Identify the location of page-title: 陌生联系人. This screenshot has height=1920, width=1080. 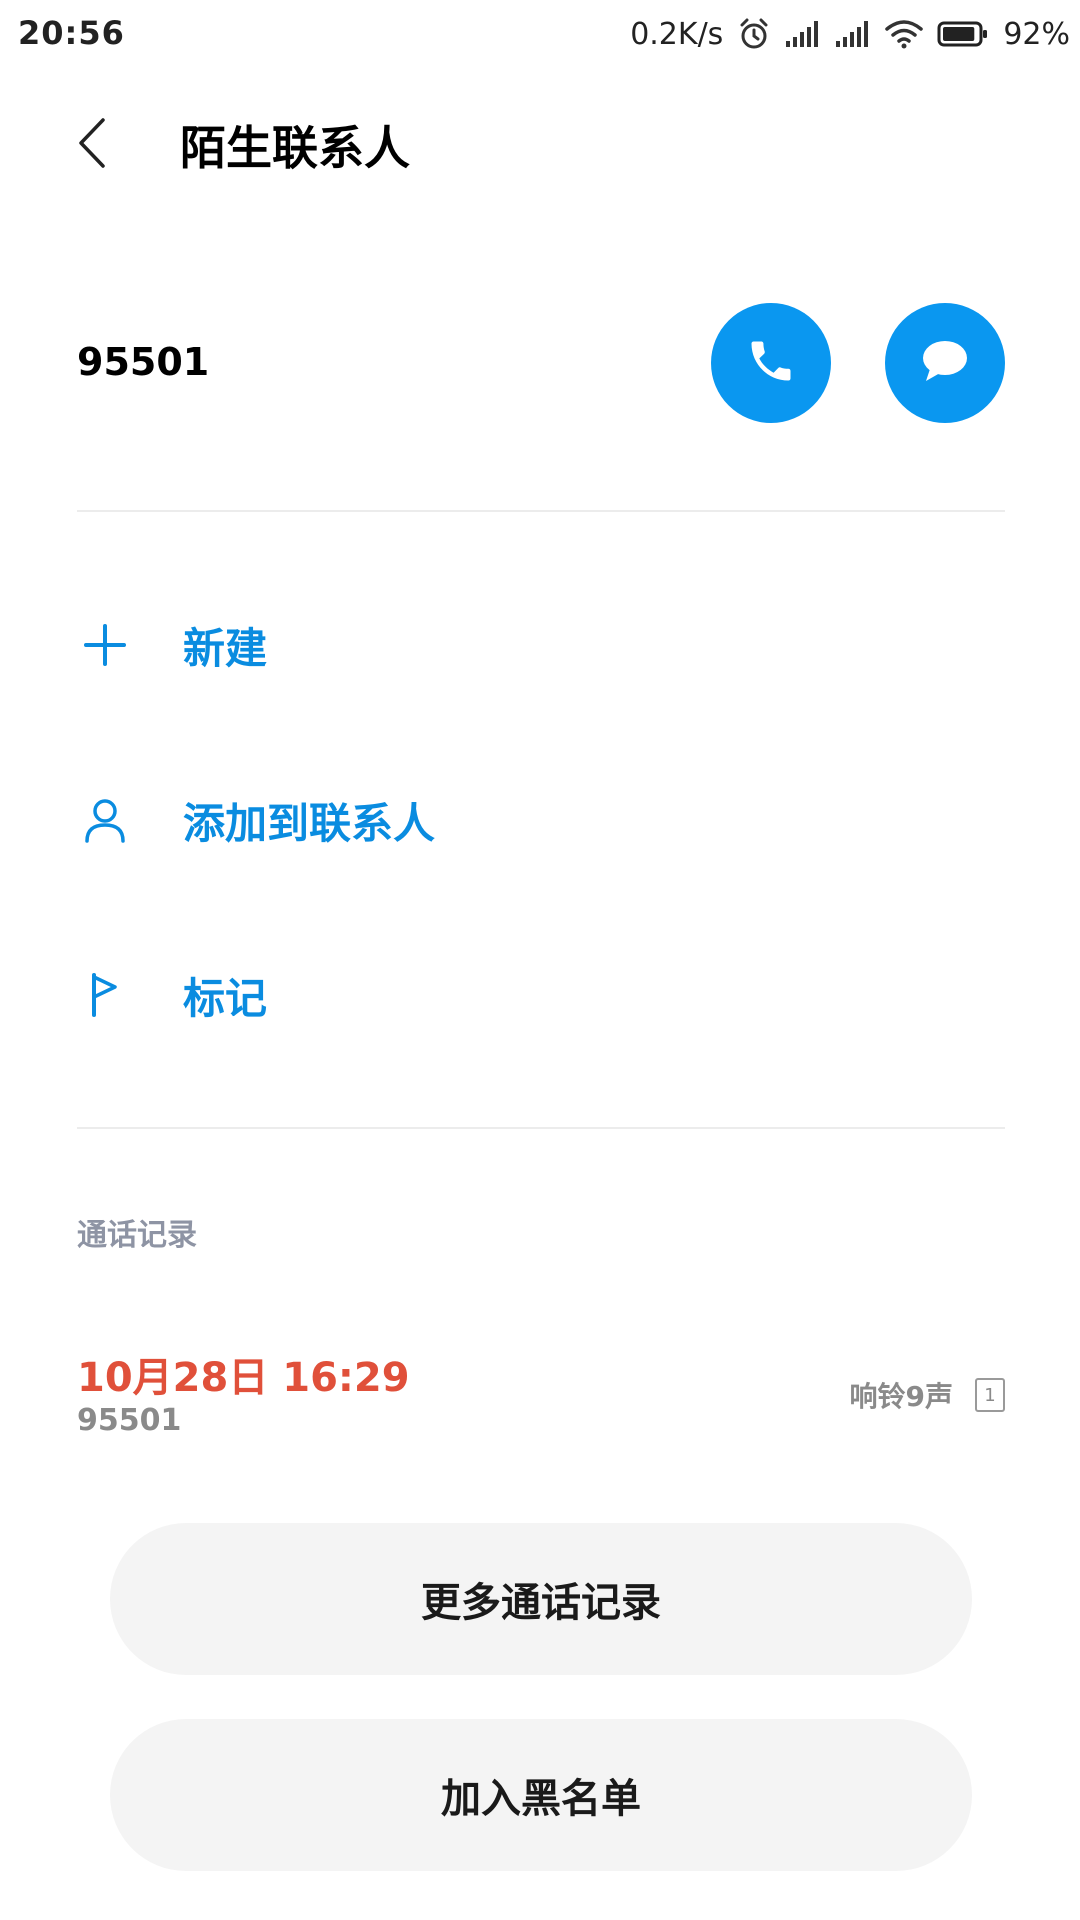
(295, 148).